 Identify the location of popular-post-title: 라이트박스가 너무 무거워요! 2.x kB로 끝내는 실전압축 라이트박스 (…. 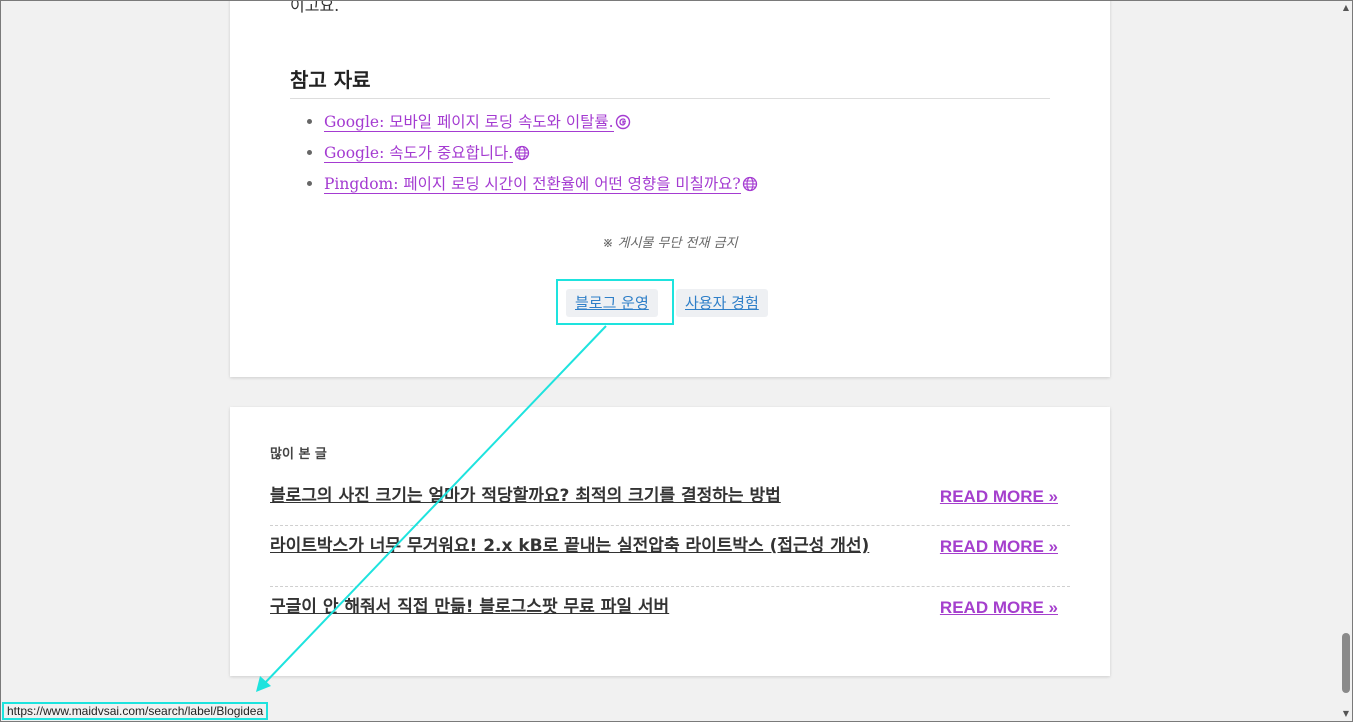
(569, 543).